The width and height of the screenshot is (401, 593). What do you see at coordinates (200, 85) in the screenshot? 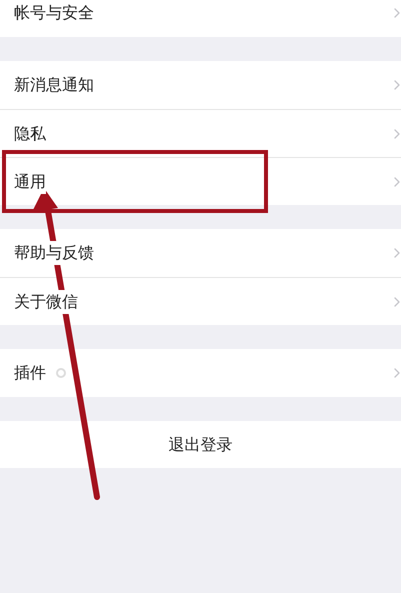
I see `settings-row: 新消息通知` at bounding box center [200, 85].